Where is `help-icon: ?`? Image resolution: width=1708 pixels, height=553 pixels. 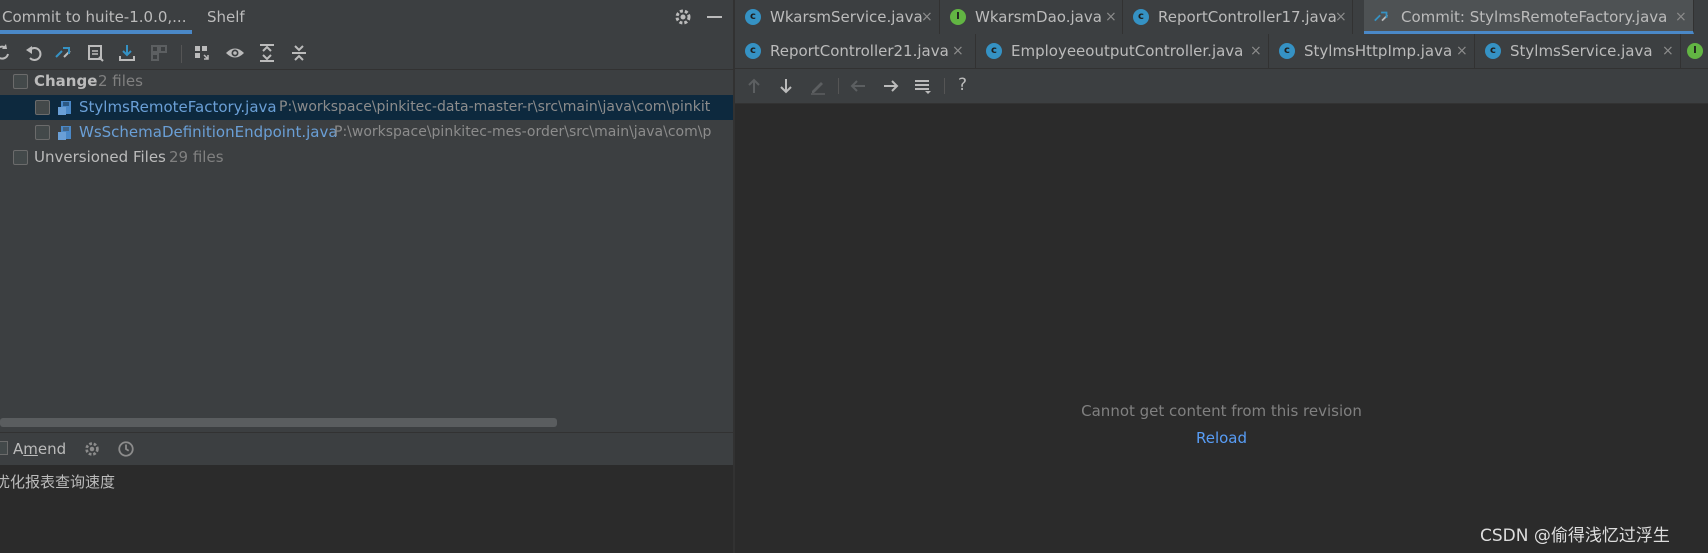 help-icon: ? is located at coordinates (967, 85).